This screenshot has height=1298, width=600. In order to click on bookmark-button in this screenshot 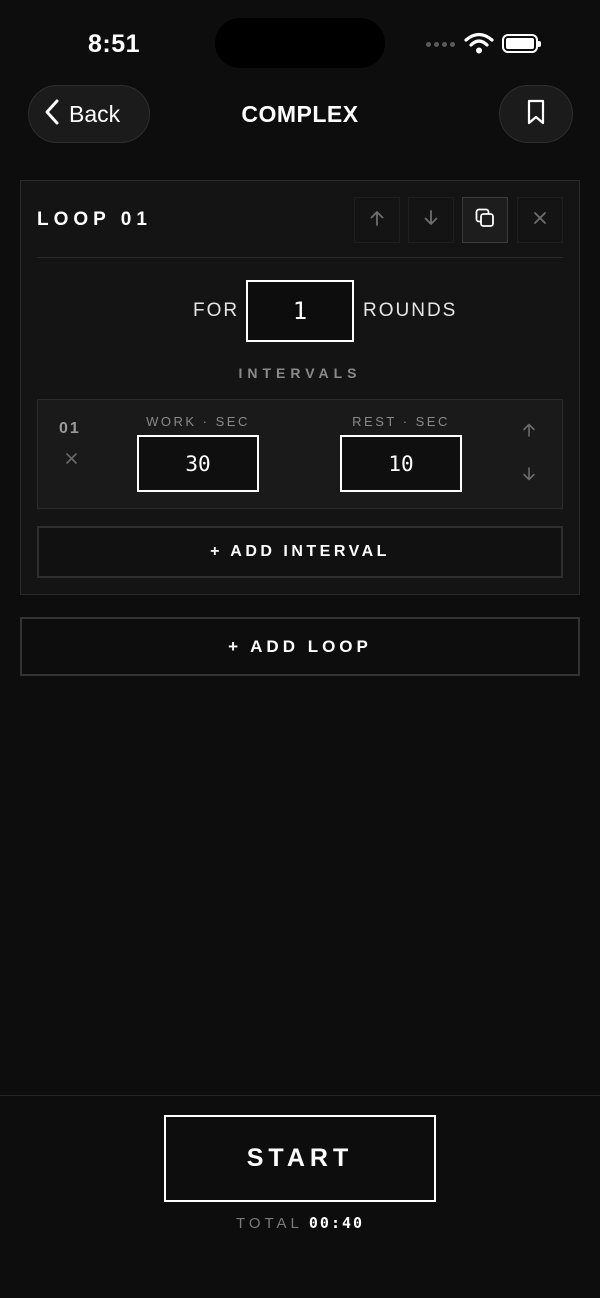, I will do `click(536, 114)`.